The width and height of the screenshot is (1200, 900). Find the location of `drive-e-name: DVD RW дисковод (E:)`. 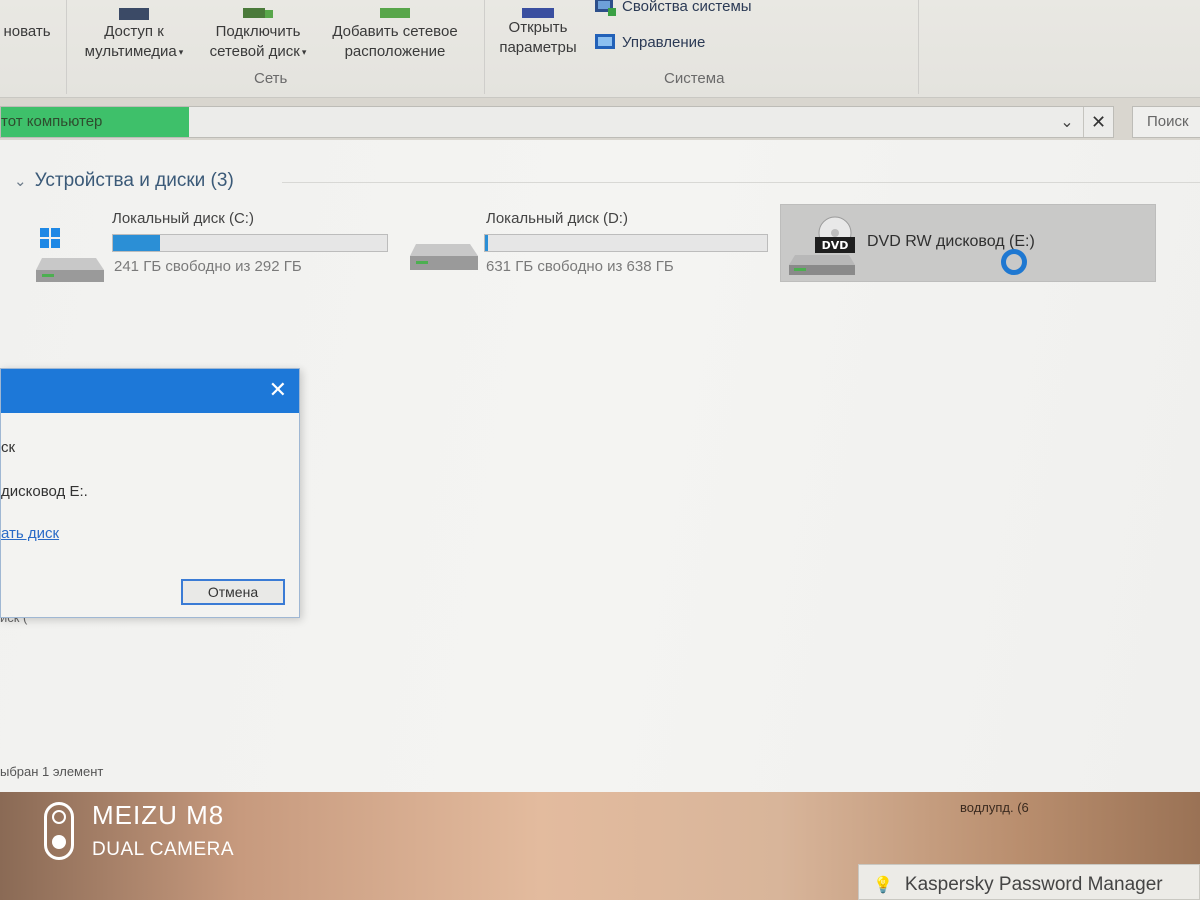

drive-e-name: DVD RW дисковод (E:) is located at coordinates (951, 241).